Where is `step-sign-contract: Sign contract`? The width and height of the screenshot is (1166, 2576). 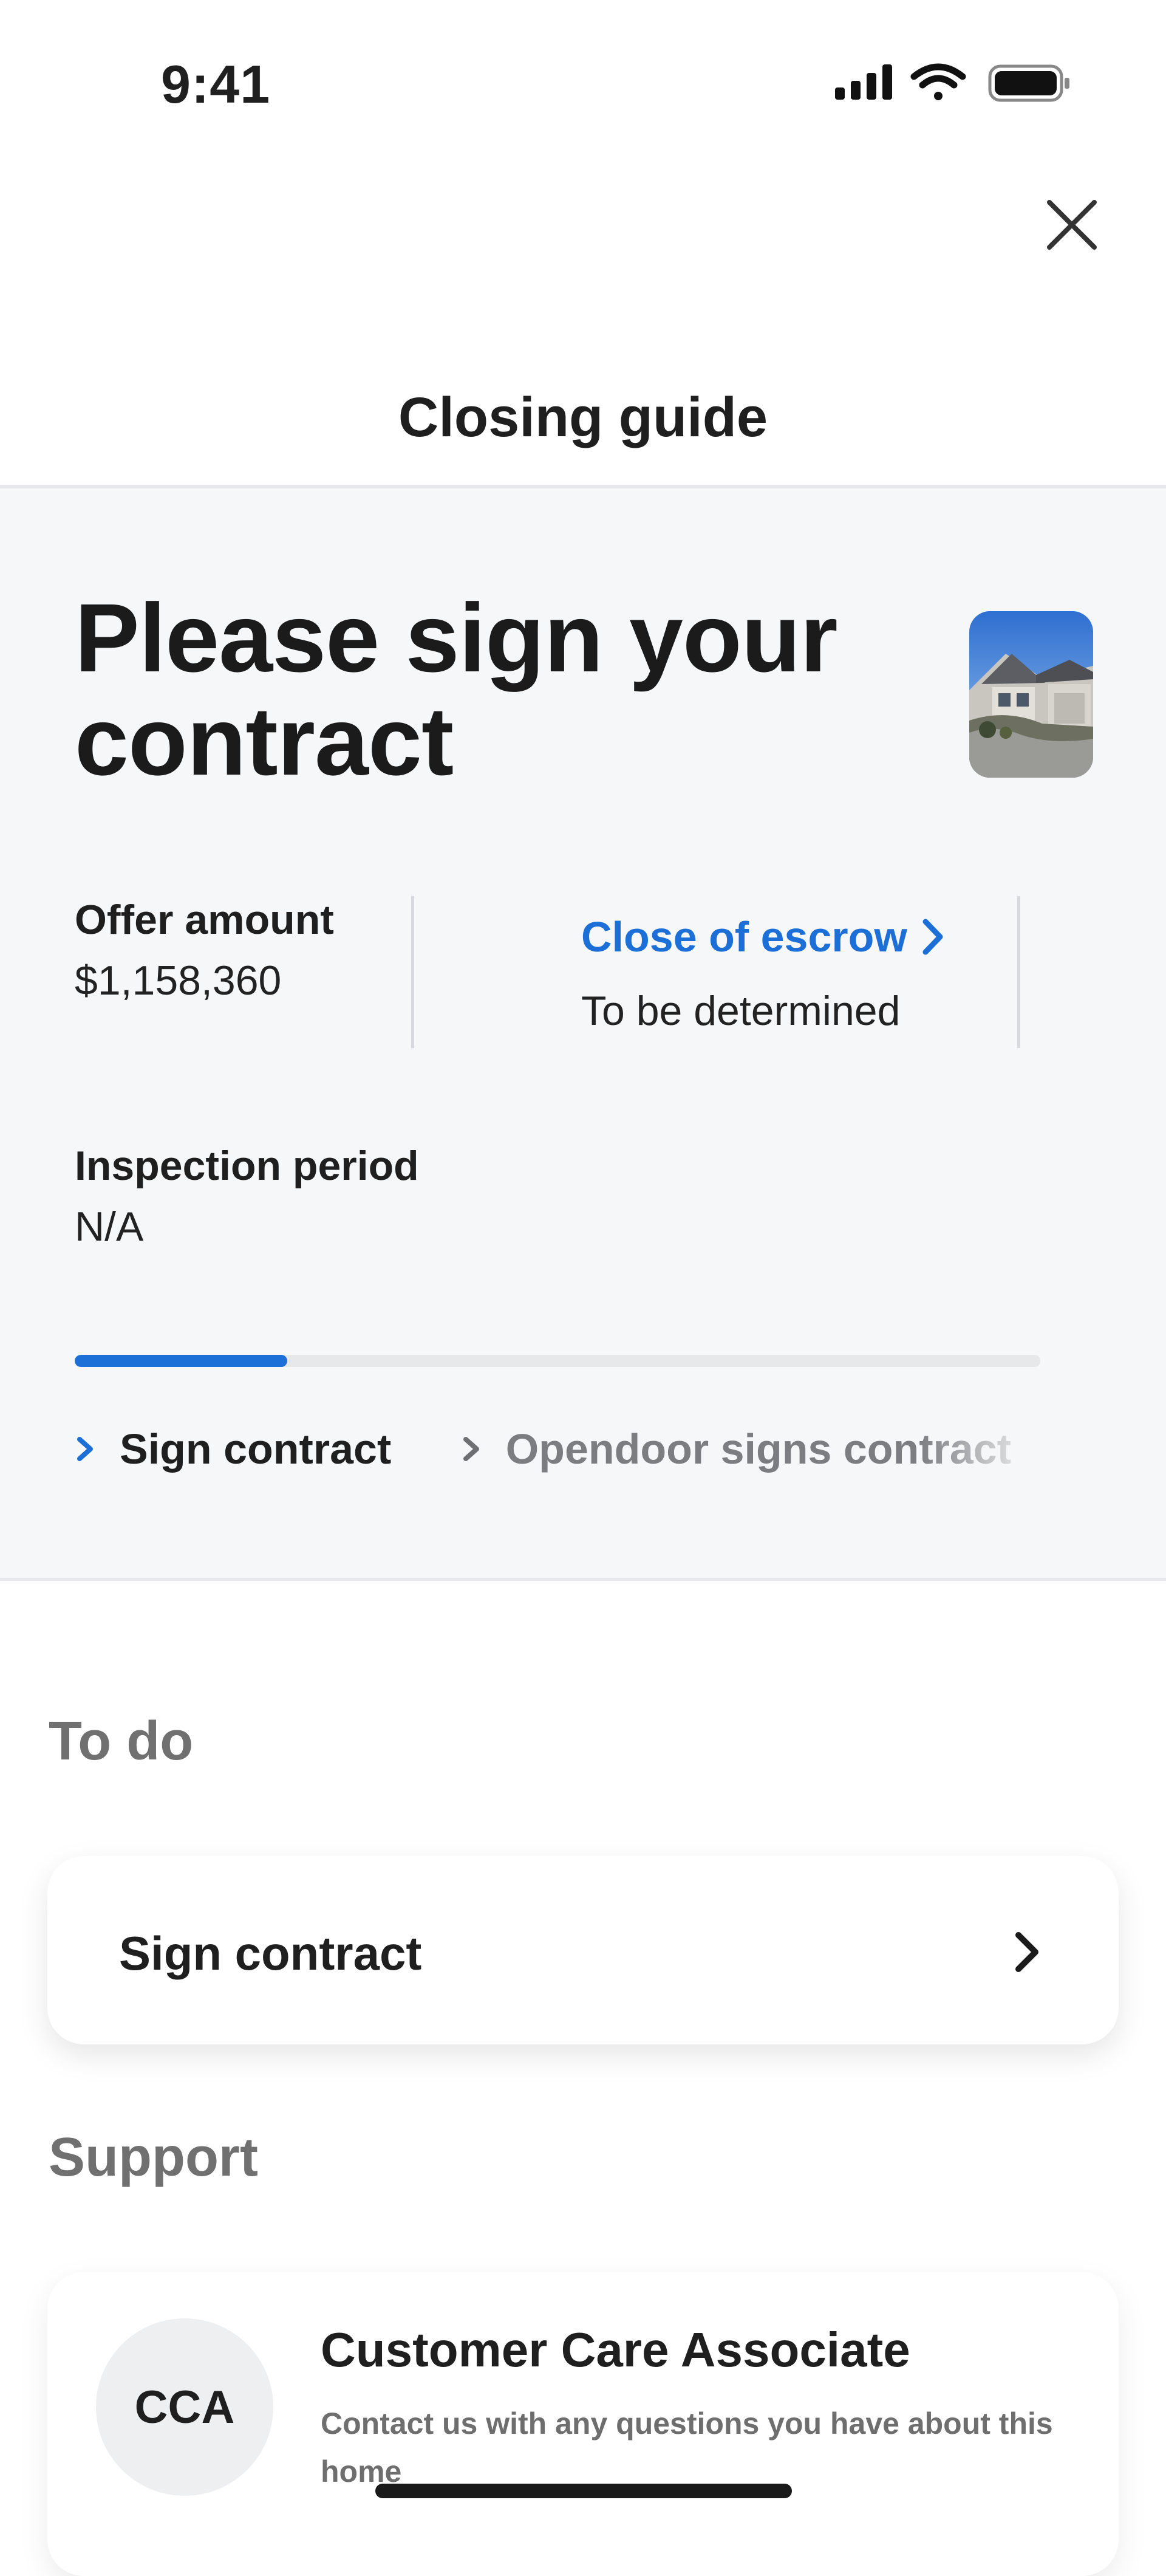
step-sign-contract: Sign contract is located at coordinates (233, 1449).